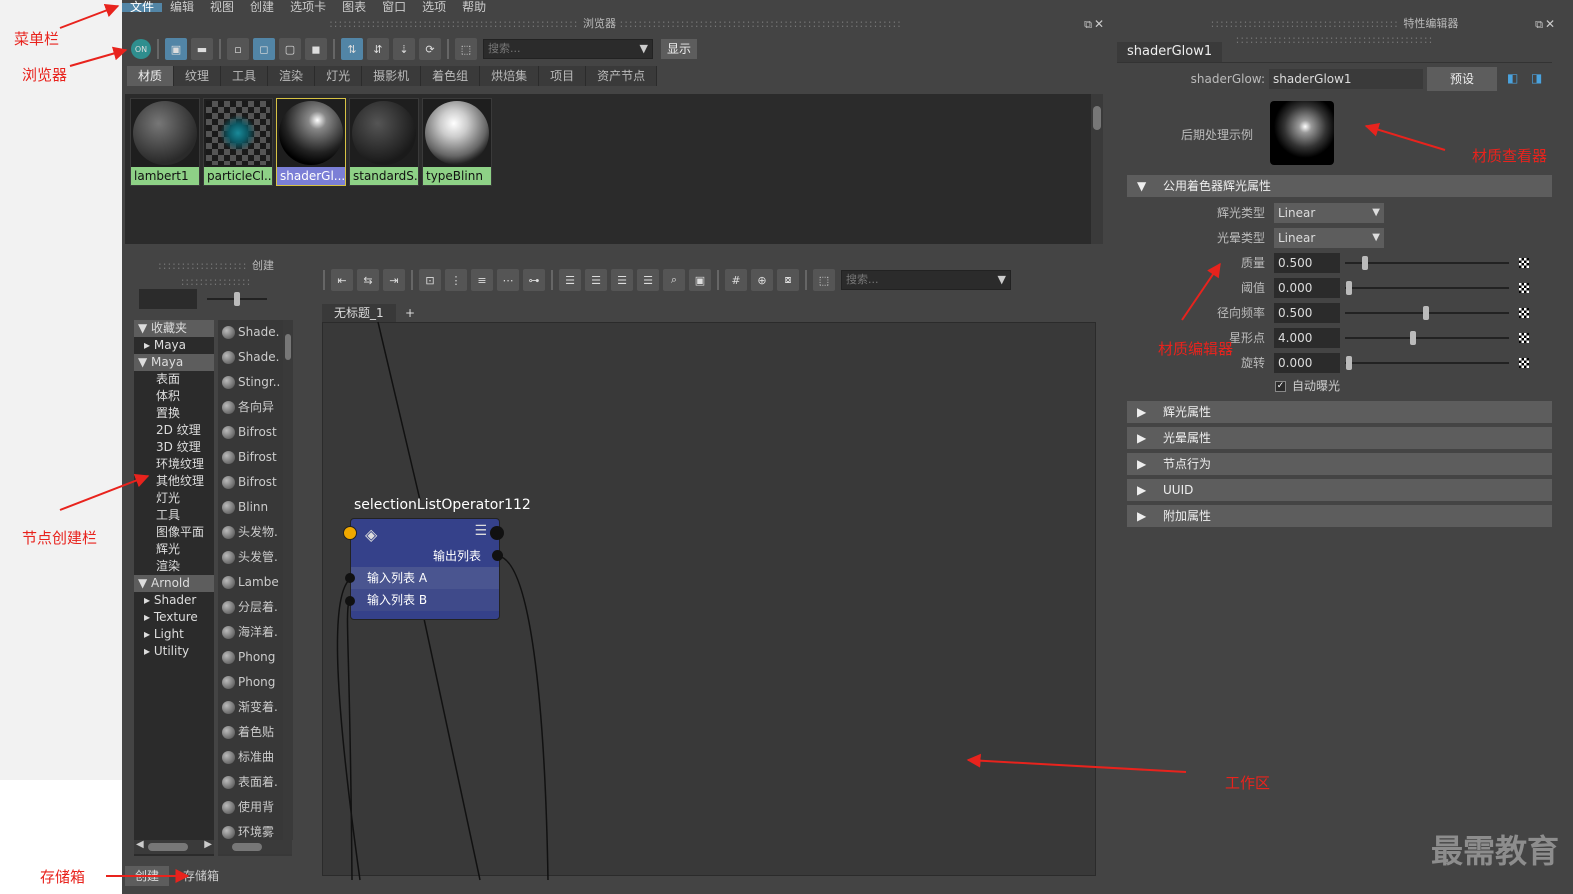 The height and width of the screenshot is (894, 1573). What do you see at coordinates (1196, 349) in the screenshot?
I see `annotation-editor: 材质编辑器` at bounding box center [1196, 349].